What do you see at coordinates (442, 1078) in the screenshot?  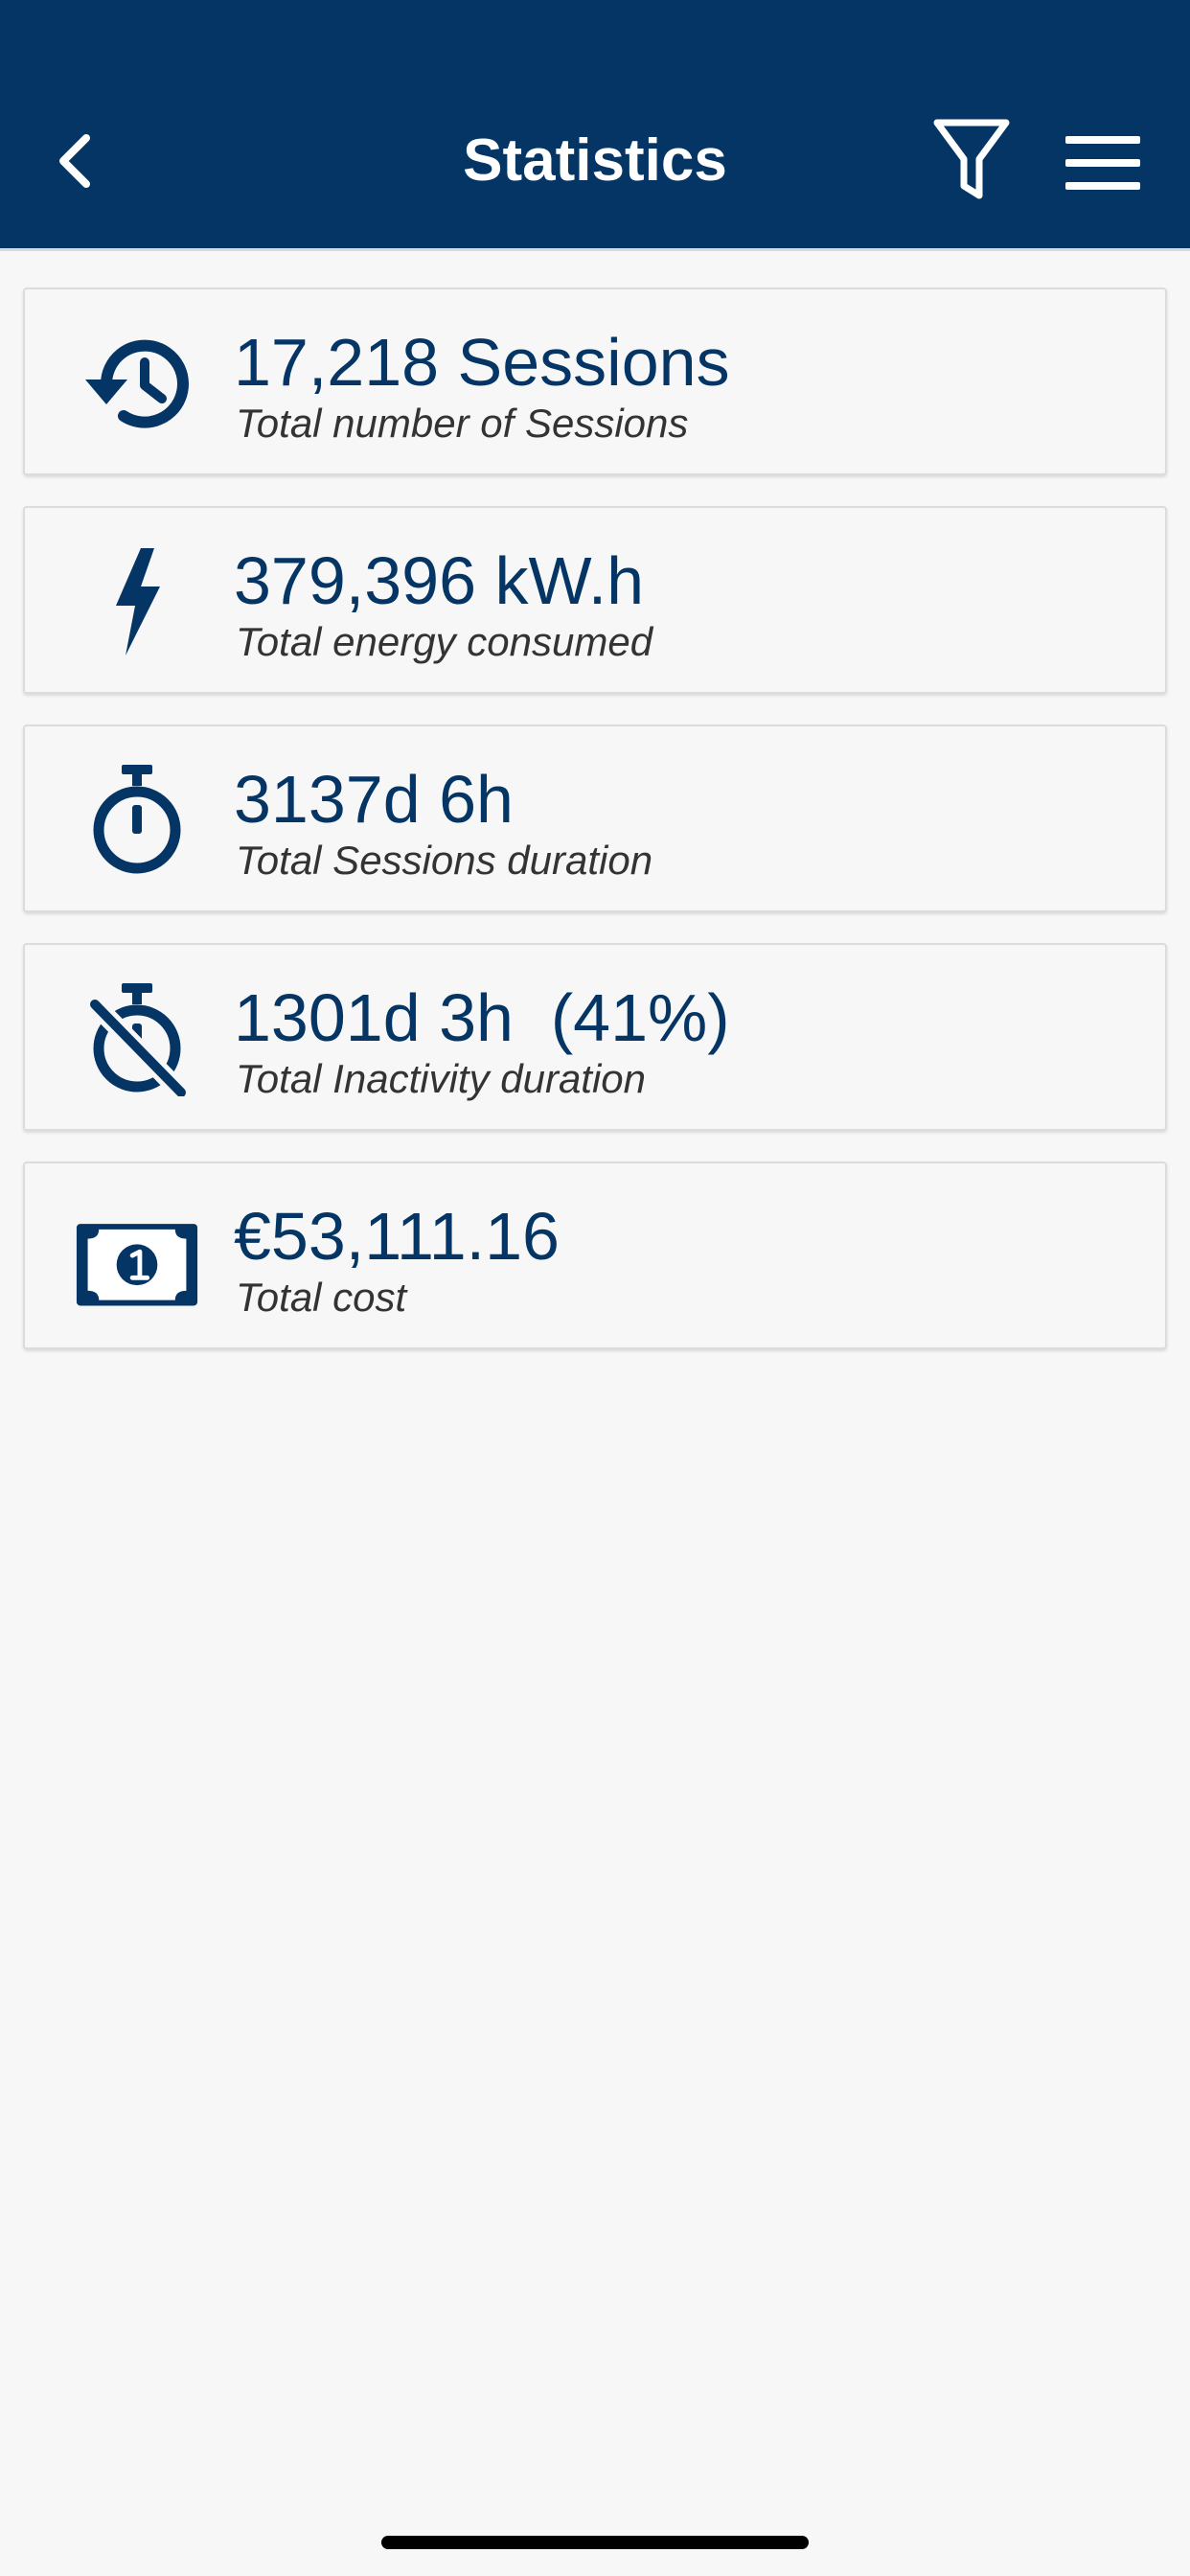 I see `inactivity-label: Total Inactivity duration` at bounding box center [442, 1078].